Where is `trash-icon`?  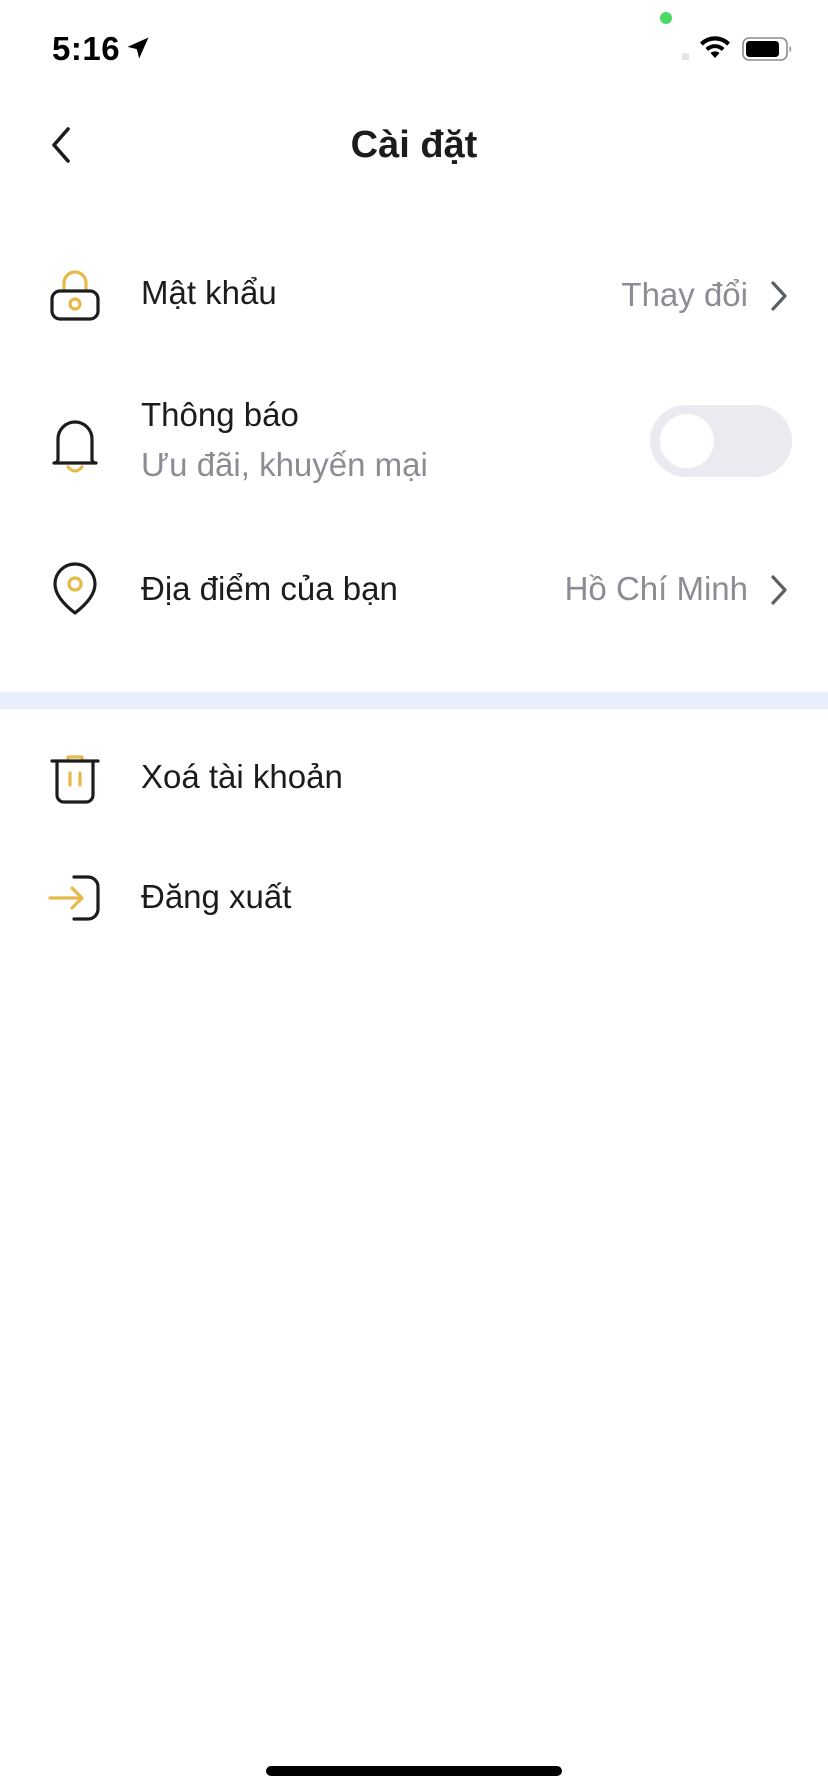
trash-icon is located at coordinates (75, 779).